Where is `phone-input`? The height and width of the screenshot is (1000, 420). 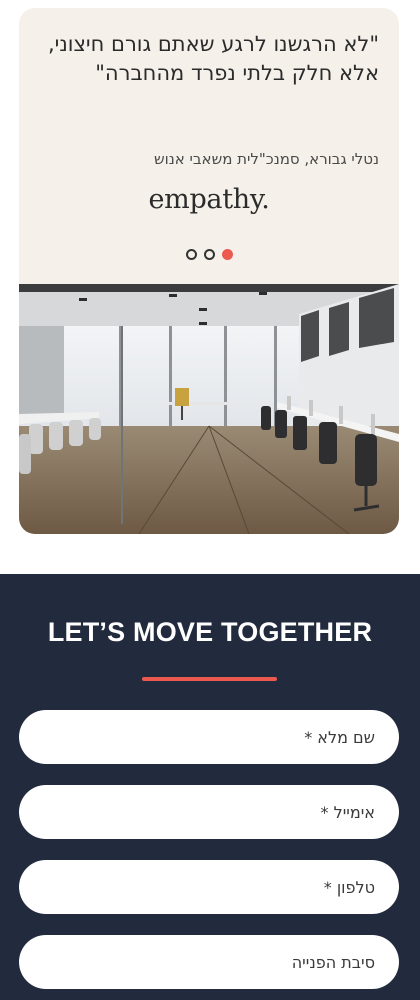 phone-input is located at coordinates (209, 887).